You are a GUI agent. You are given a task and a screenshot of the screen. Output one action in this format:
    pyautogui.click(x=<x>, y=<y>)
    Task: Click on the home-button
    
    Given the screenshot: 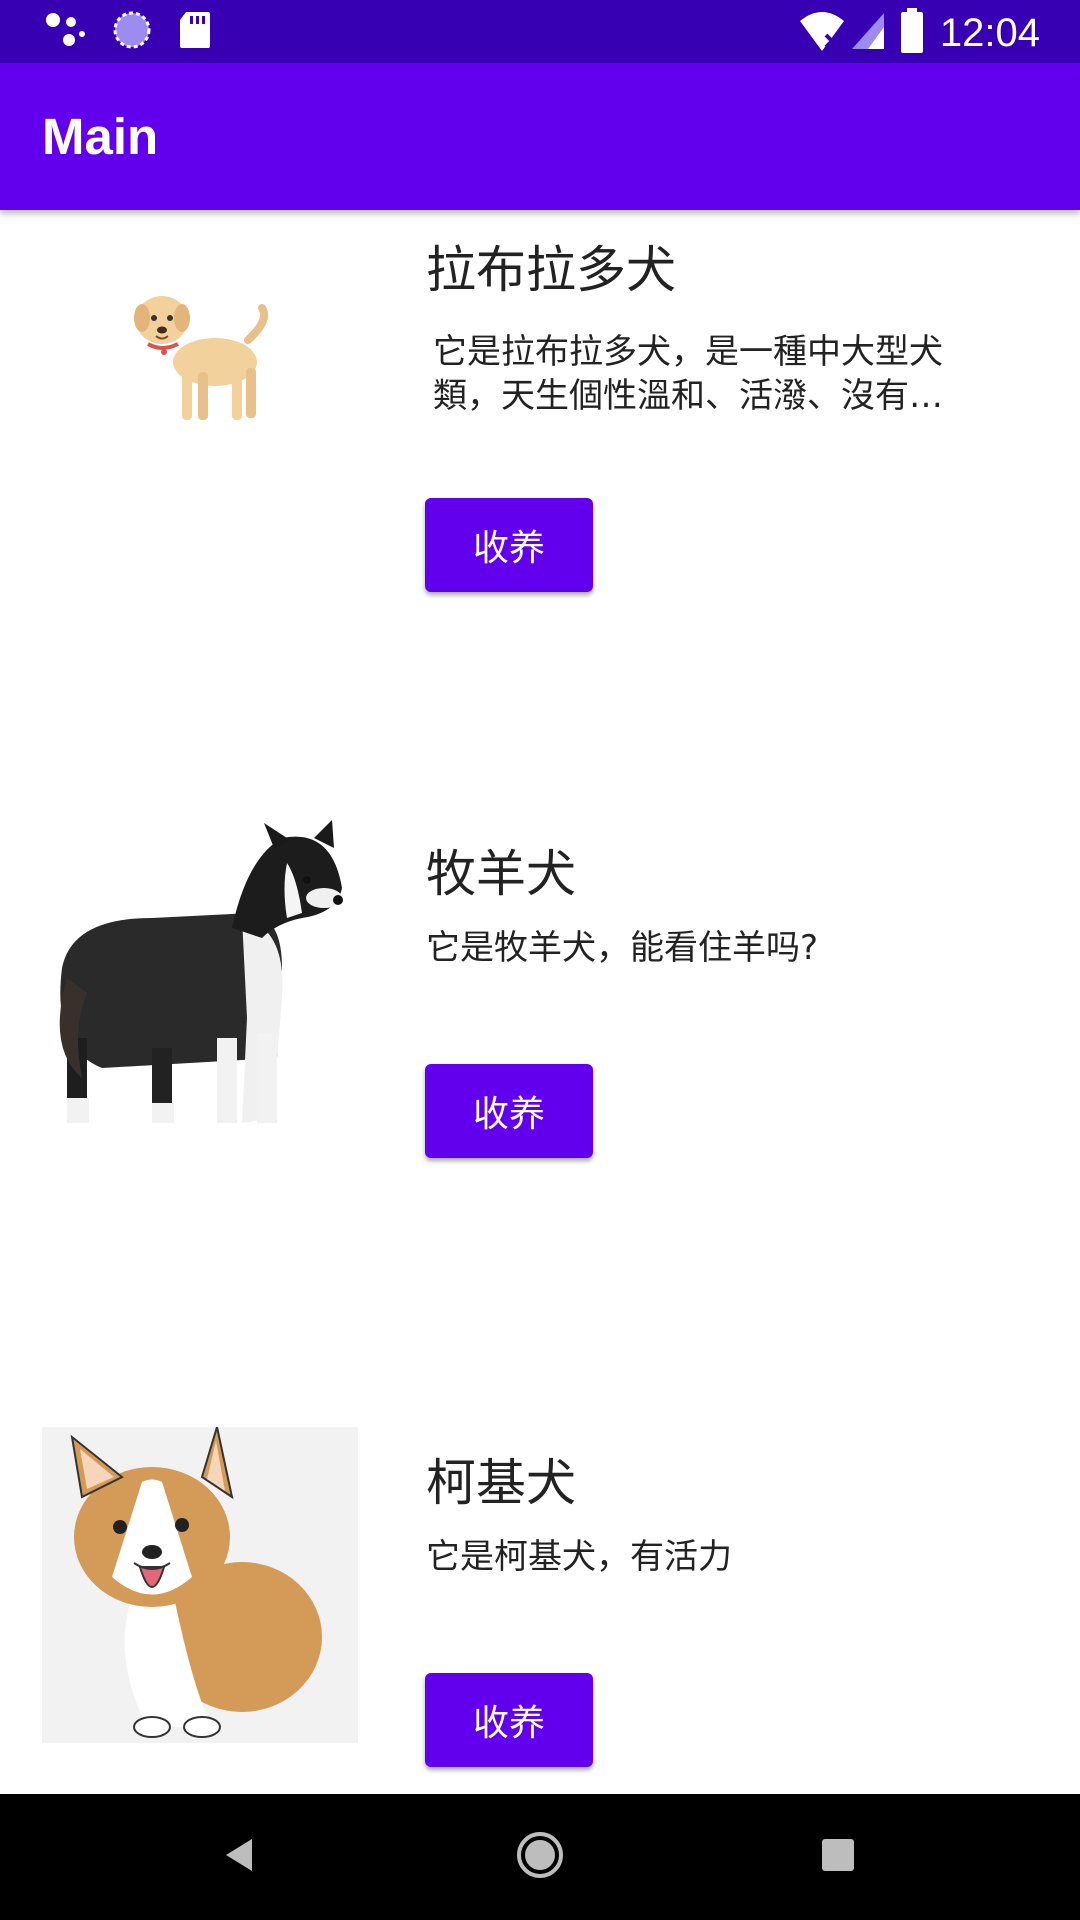 What is the action you would take?
    pyautogui.click(x=540, y=1857)
    